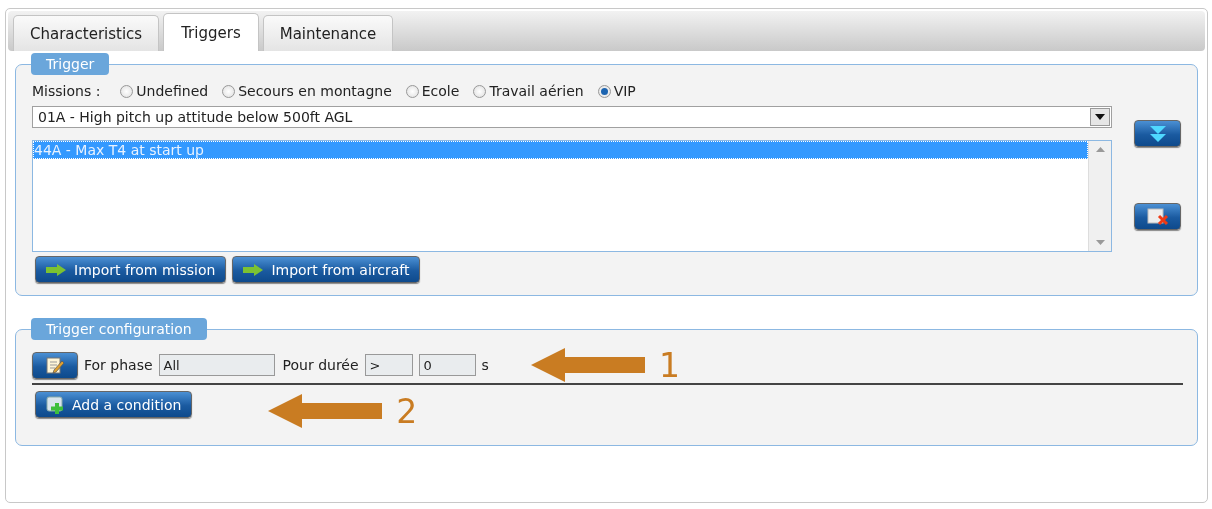 This screenshot has height=509, width=1212. I want to click on mission-radio: Ecole, so click(432, 91).